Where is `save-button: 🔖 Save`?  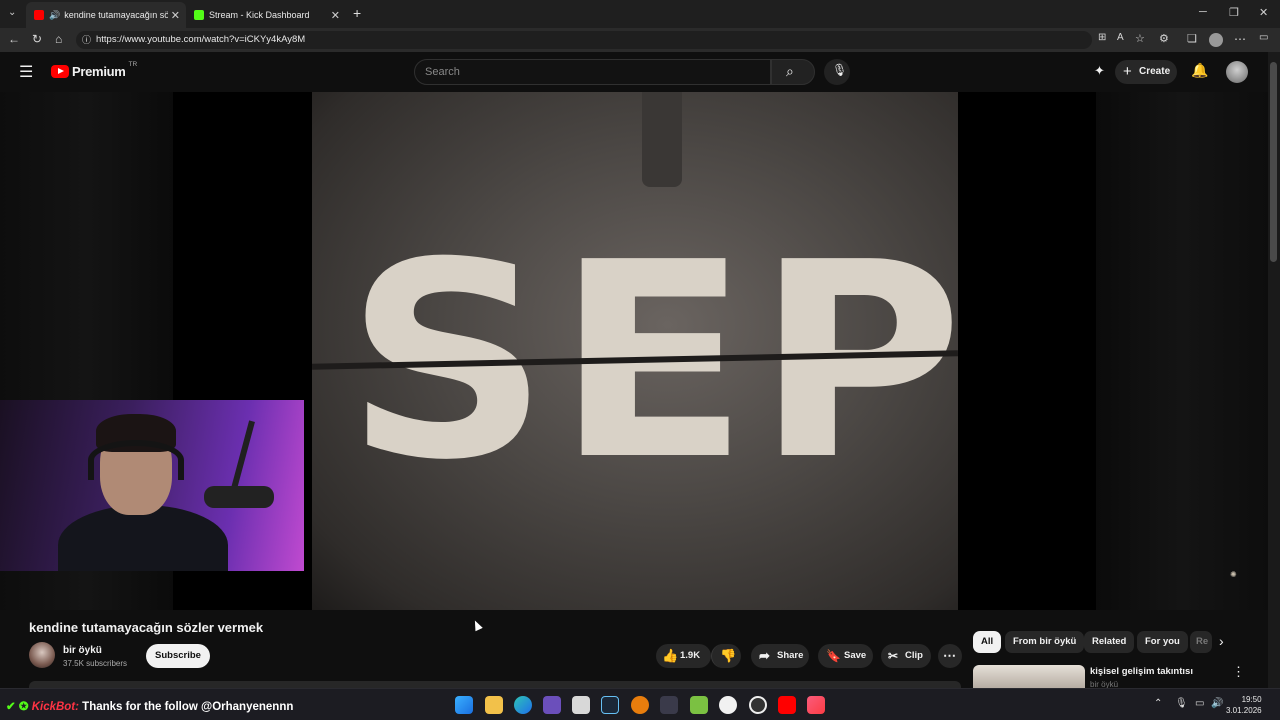
save-button: 🔖 Save is located at coordinates (845, 656).